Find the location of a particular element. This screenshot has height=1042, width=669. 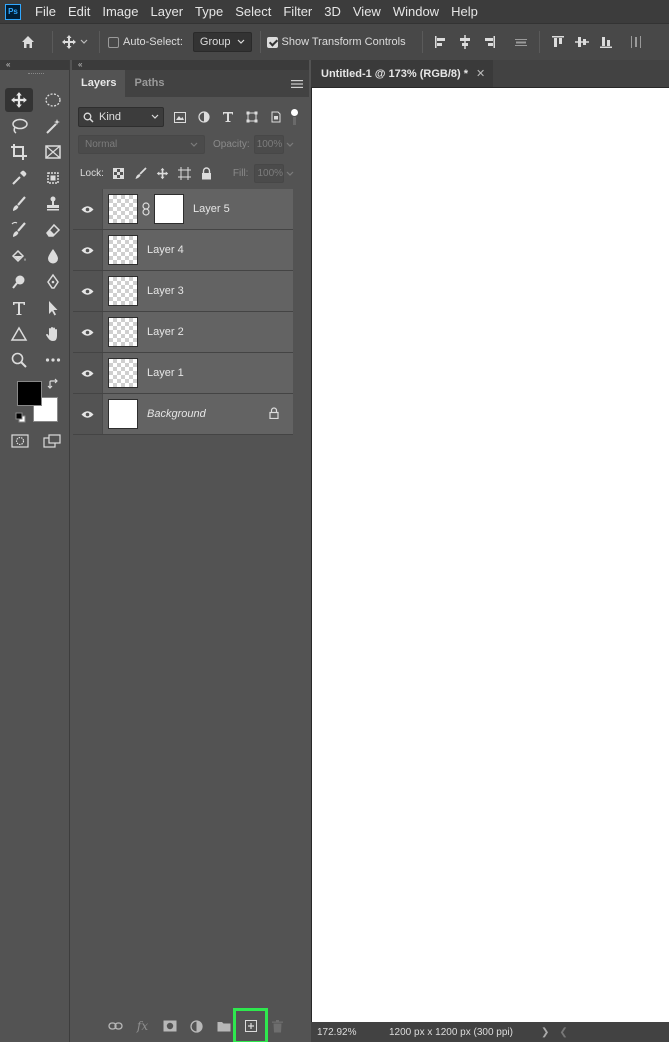

path-selection-icon is located at coordinates (53, 308).